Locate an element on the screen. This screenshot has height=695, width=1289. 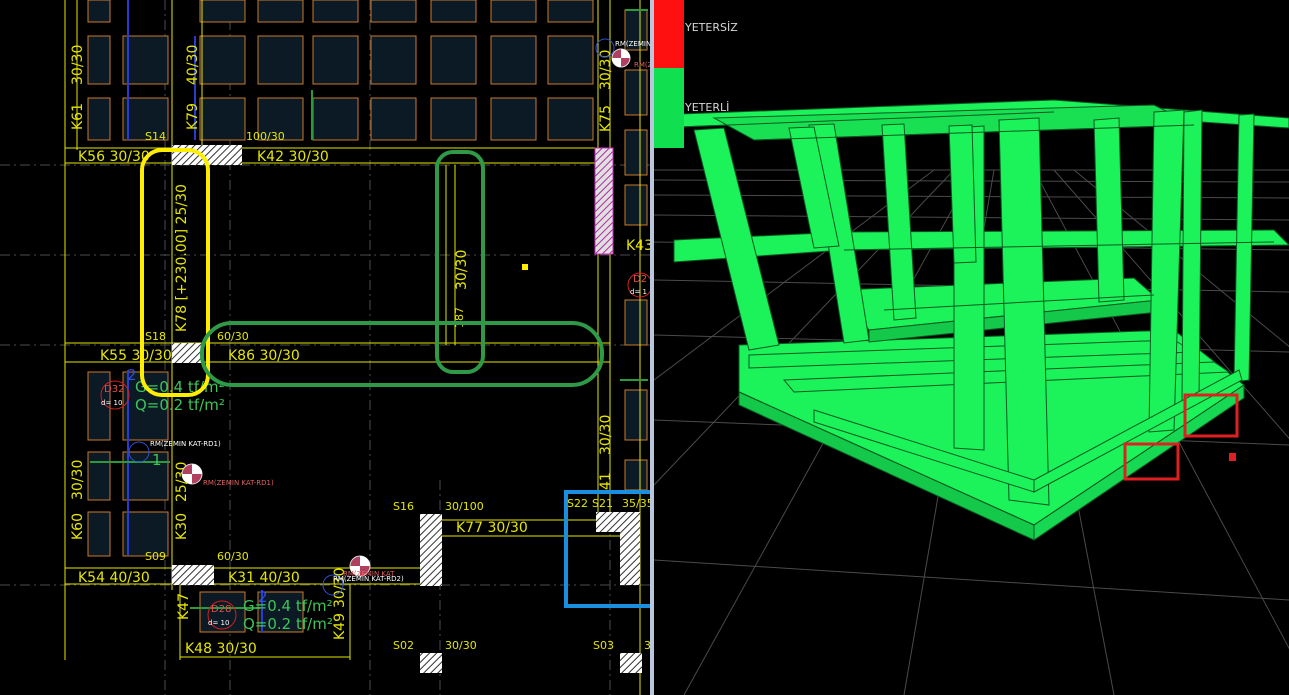
beam-k49-label: K49 is located at coordinates (340, 626).